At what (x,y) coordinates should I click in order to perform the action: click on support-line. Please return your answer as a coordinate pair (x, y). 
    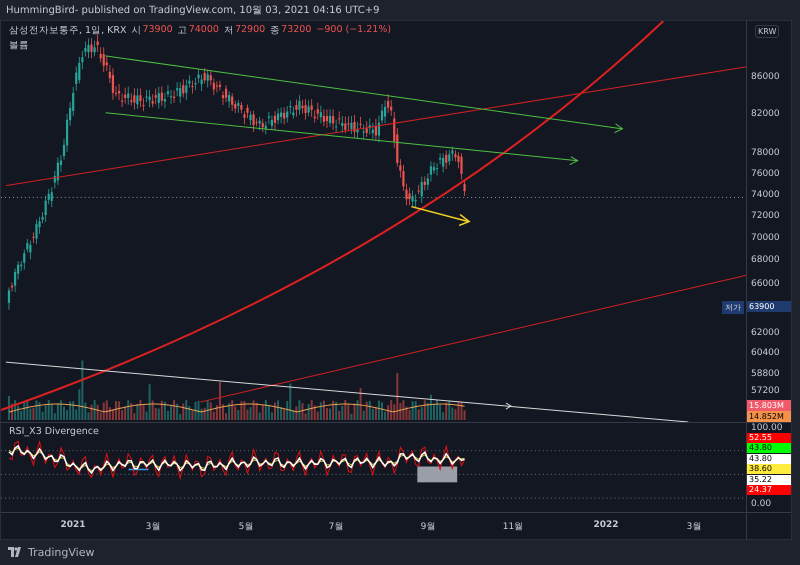
    Looking at the image, I should click on (138, 469).